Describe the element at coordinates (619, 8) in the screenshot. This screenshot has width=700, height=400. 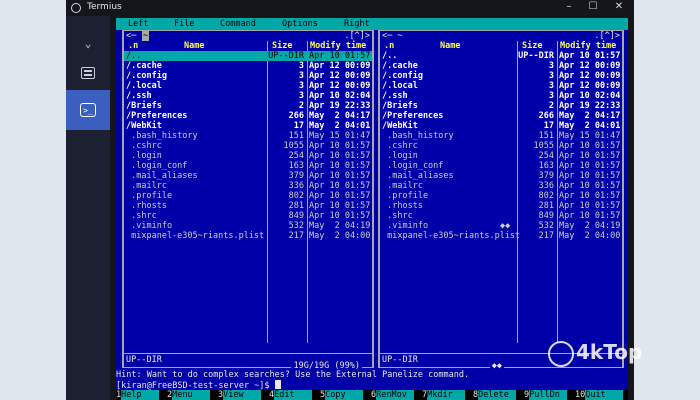
I see `close-button: ✕` at that location.